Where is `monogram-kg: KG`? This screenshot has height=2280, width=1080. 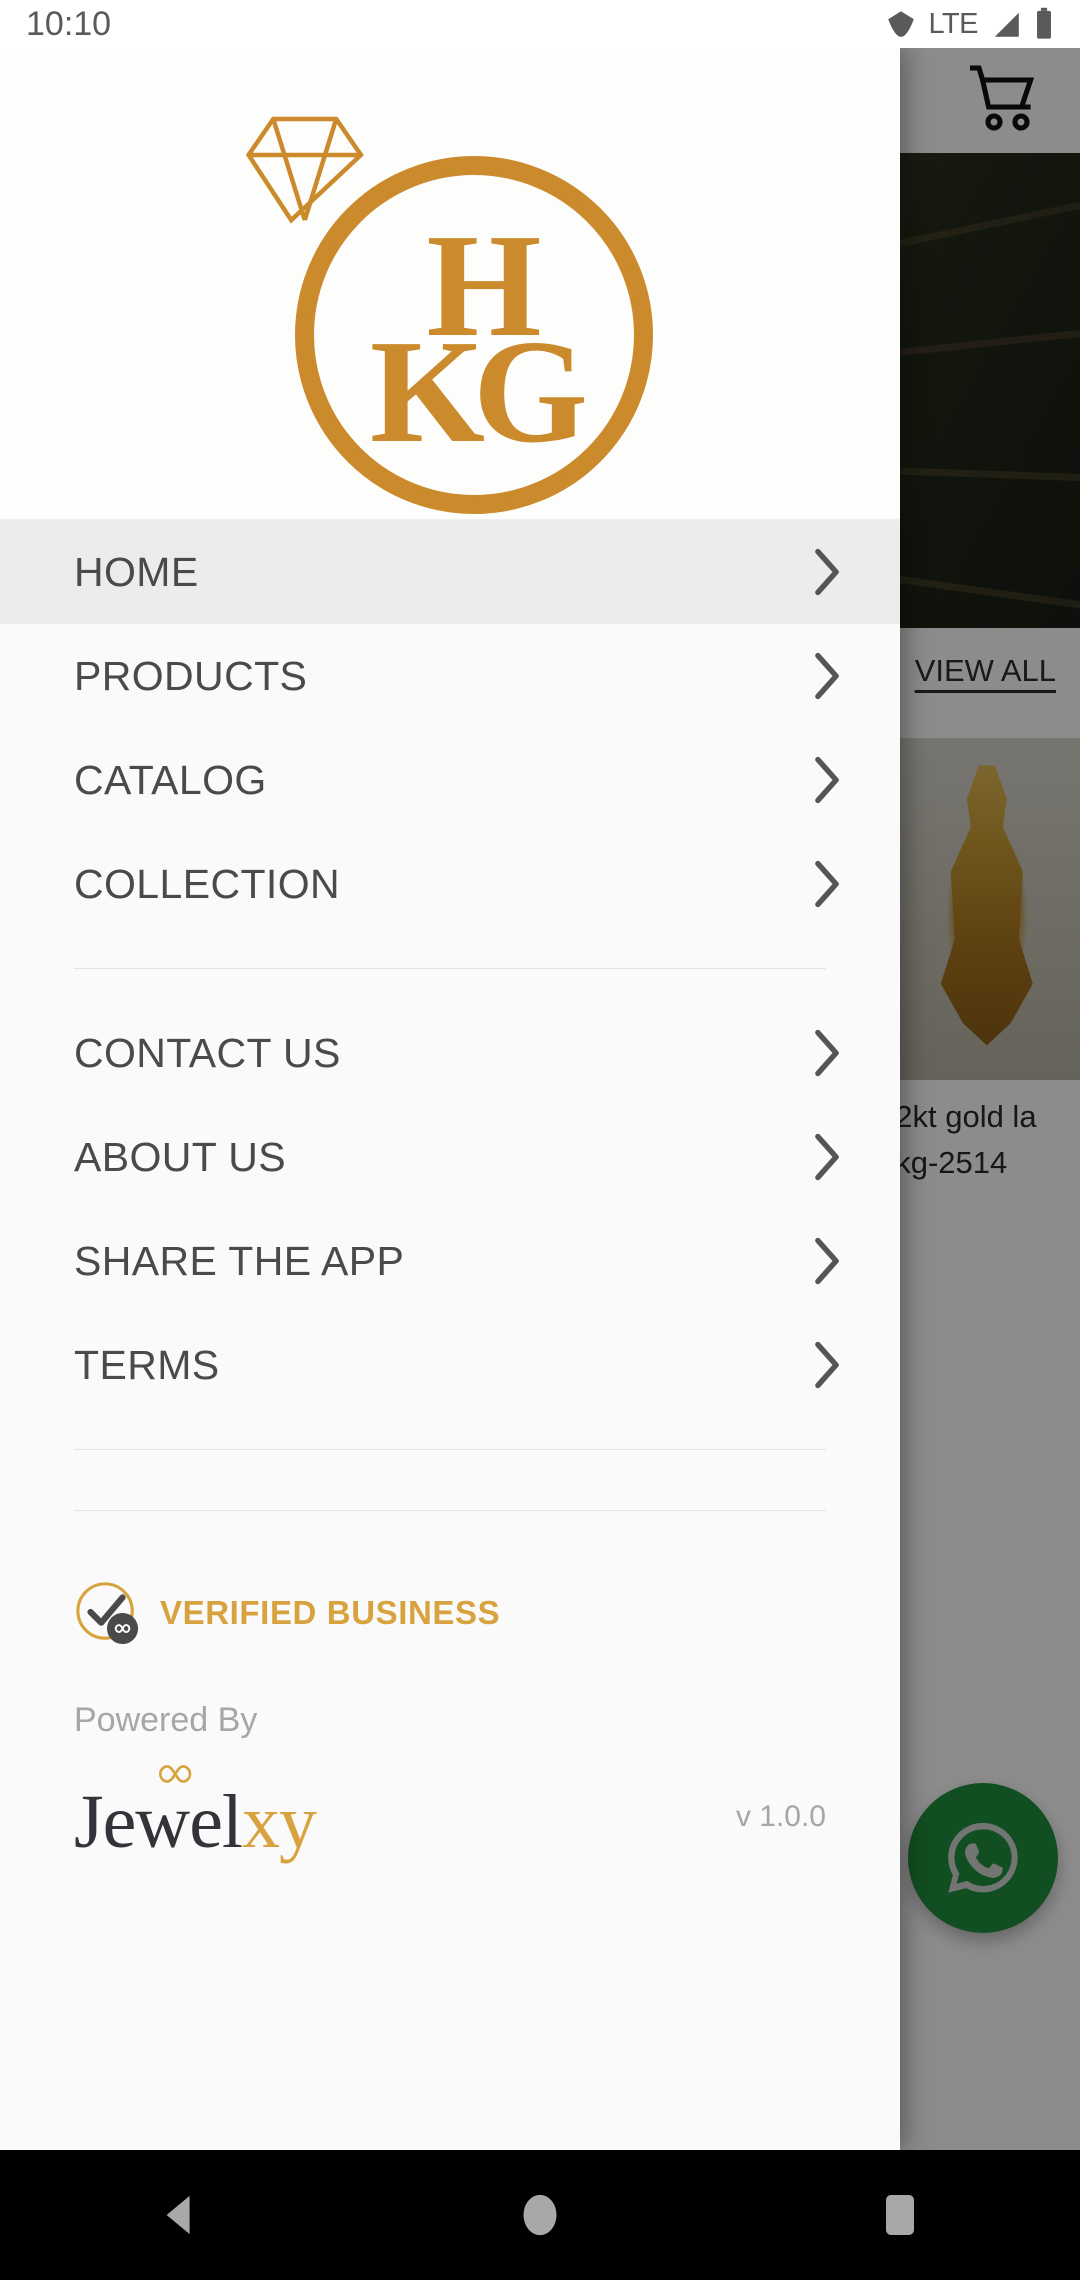 monogram-kg: KG is located at coordinates (478, 391).